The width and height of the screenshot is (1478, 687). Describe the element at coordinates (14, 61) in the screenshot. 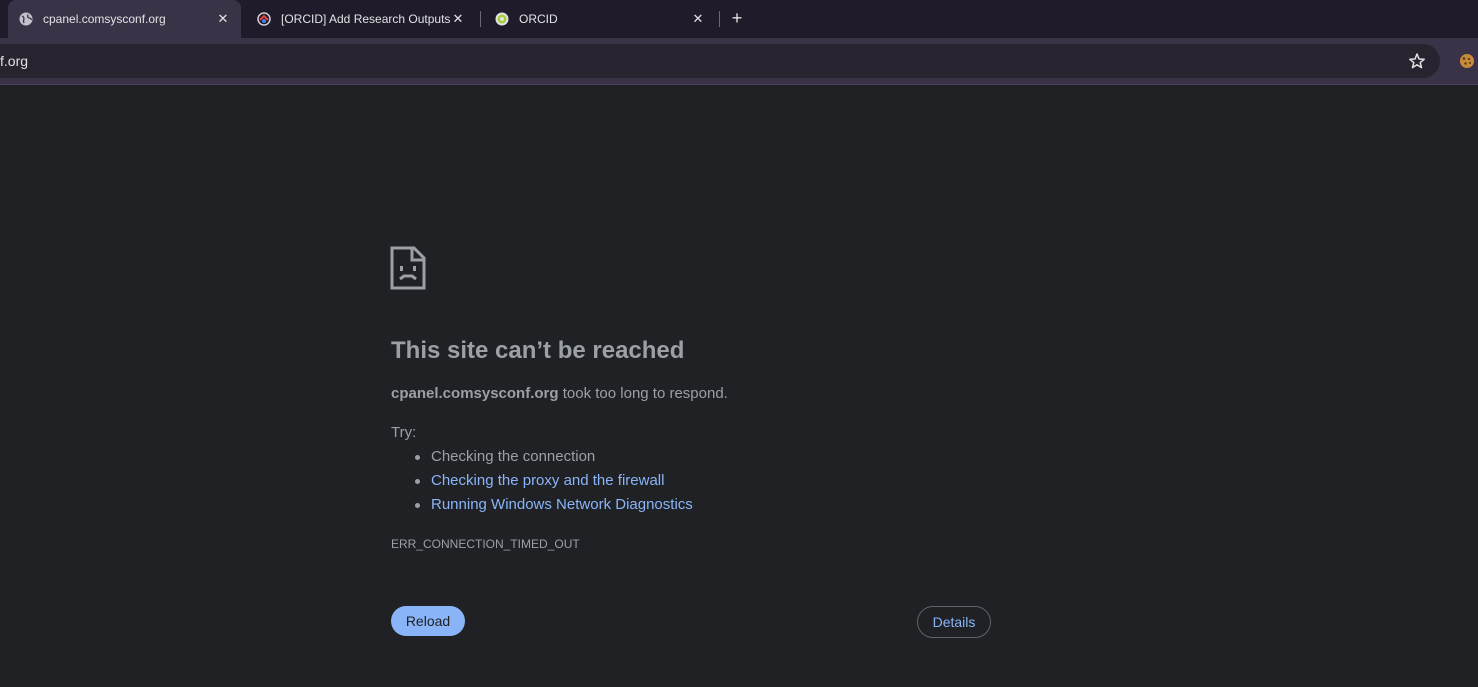

I see `address-text: f.org` at that location.